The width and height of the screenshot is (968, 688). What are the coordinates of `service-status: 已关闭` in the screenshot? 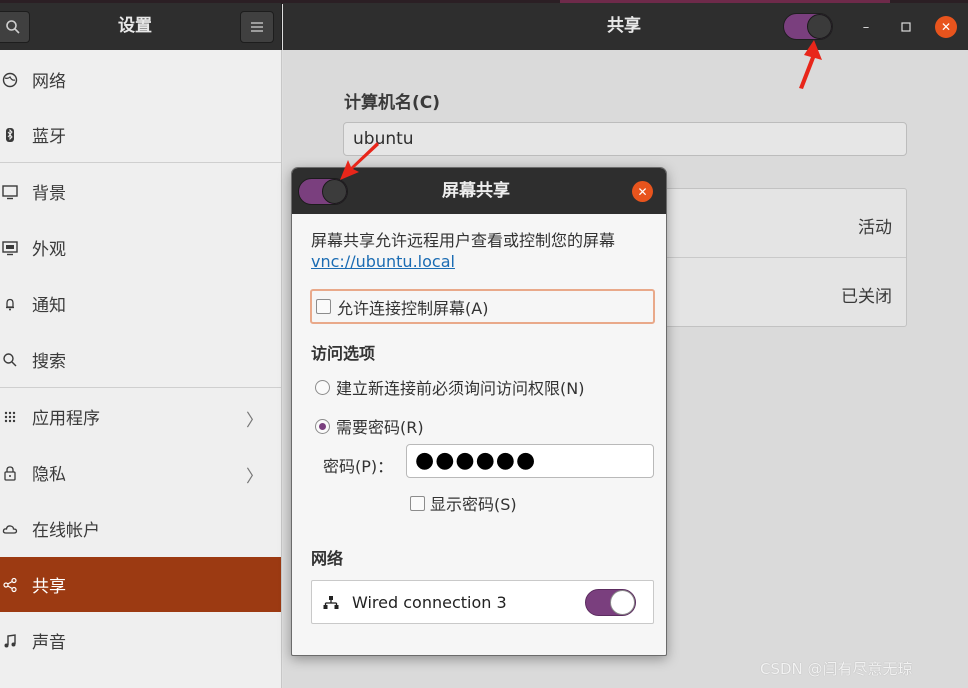 It's located at (866, 297).